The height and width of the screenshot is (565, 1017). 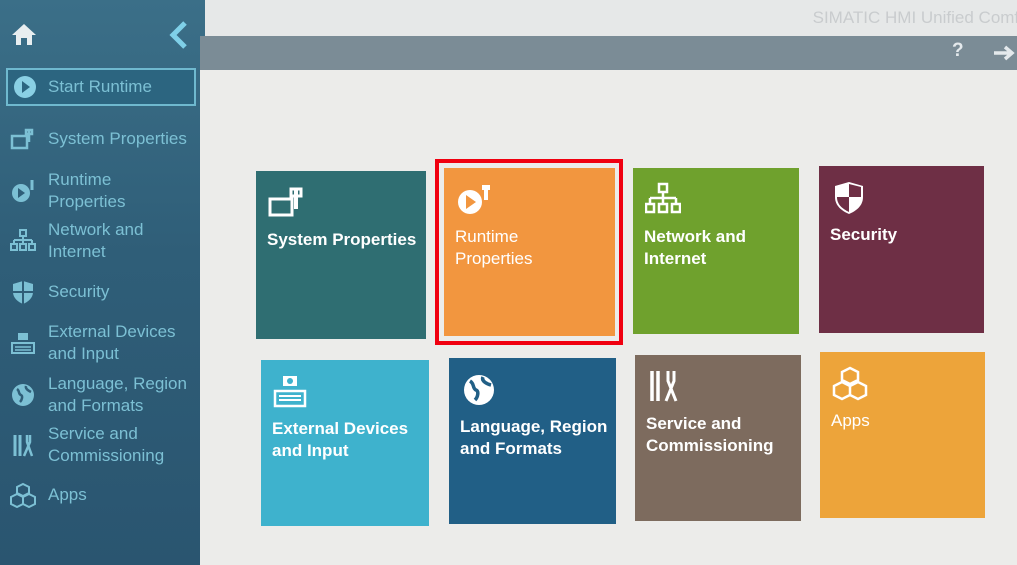 What do you see at coordinates (24, 34) in the screenshot?
I see `home-icon` at bounding box center [24, 34].